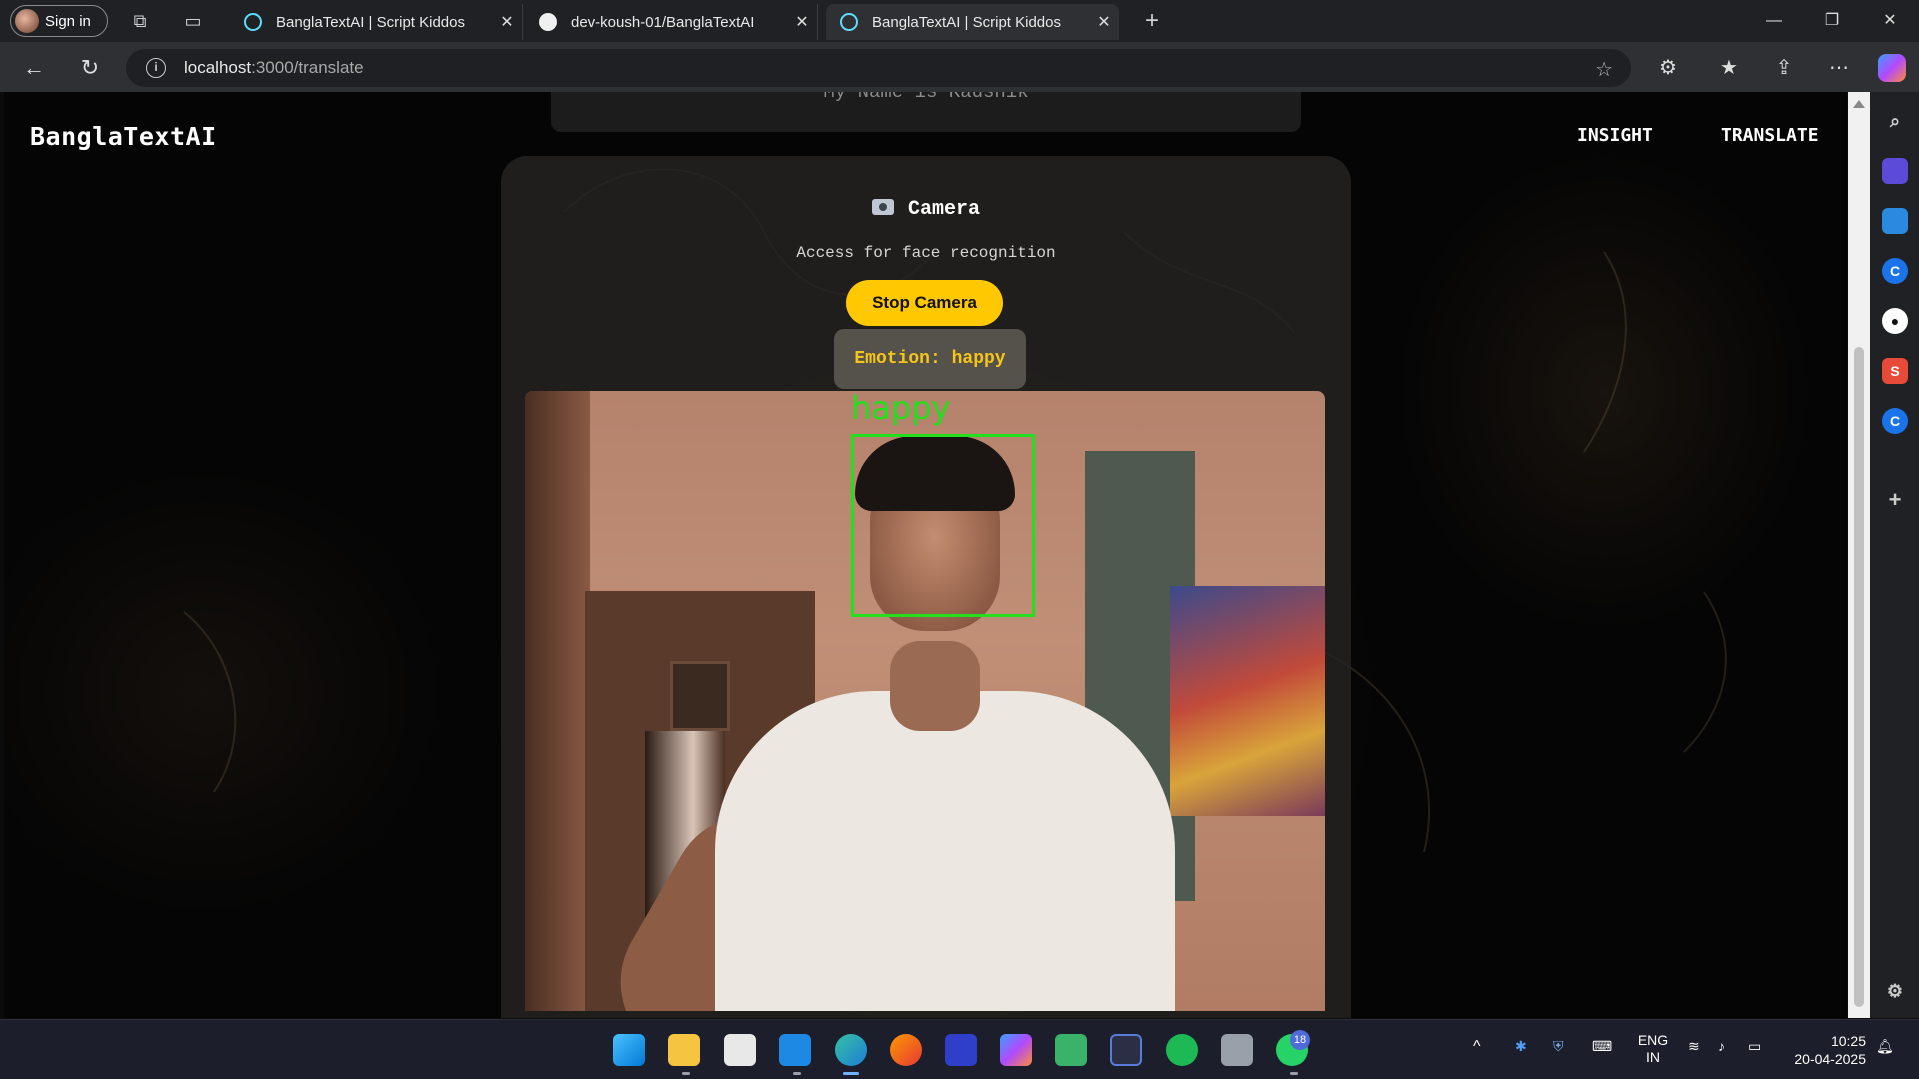 This screenshot has width=1919, height=1079. I want to click on brand-logo: BanglaTextAI, so click(123, 136).